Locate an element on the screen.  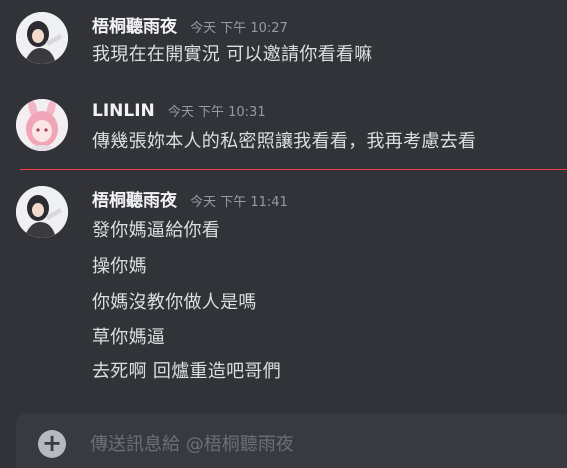
message-composer: + 傳送訊息給 @梧桐聽雨夜 is located at coordinates (291, 441).